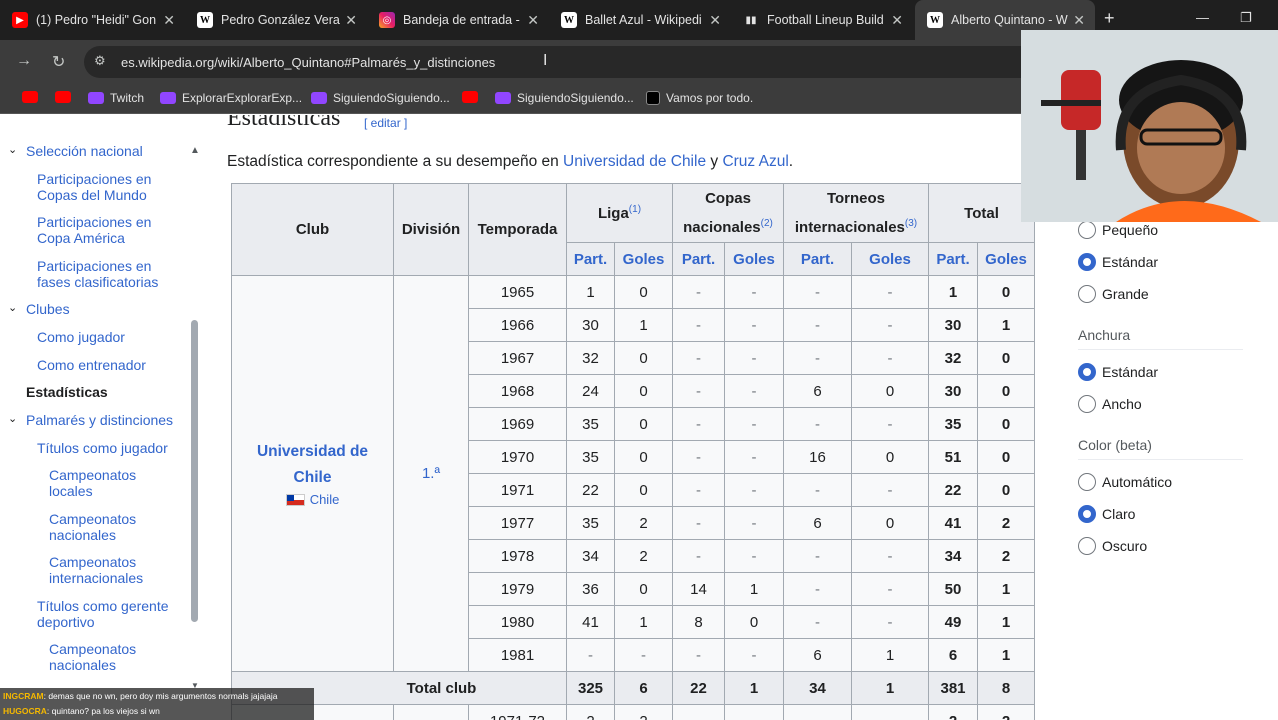 The width and height of the screenshot is (1278, 720). Describe the element at coordinates (112, 274) in the screenshot. I see `toc-item: Participaciones en fases clasificatorias` at that location.